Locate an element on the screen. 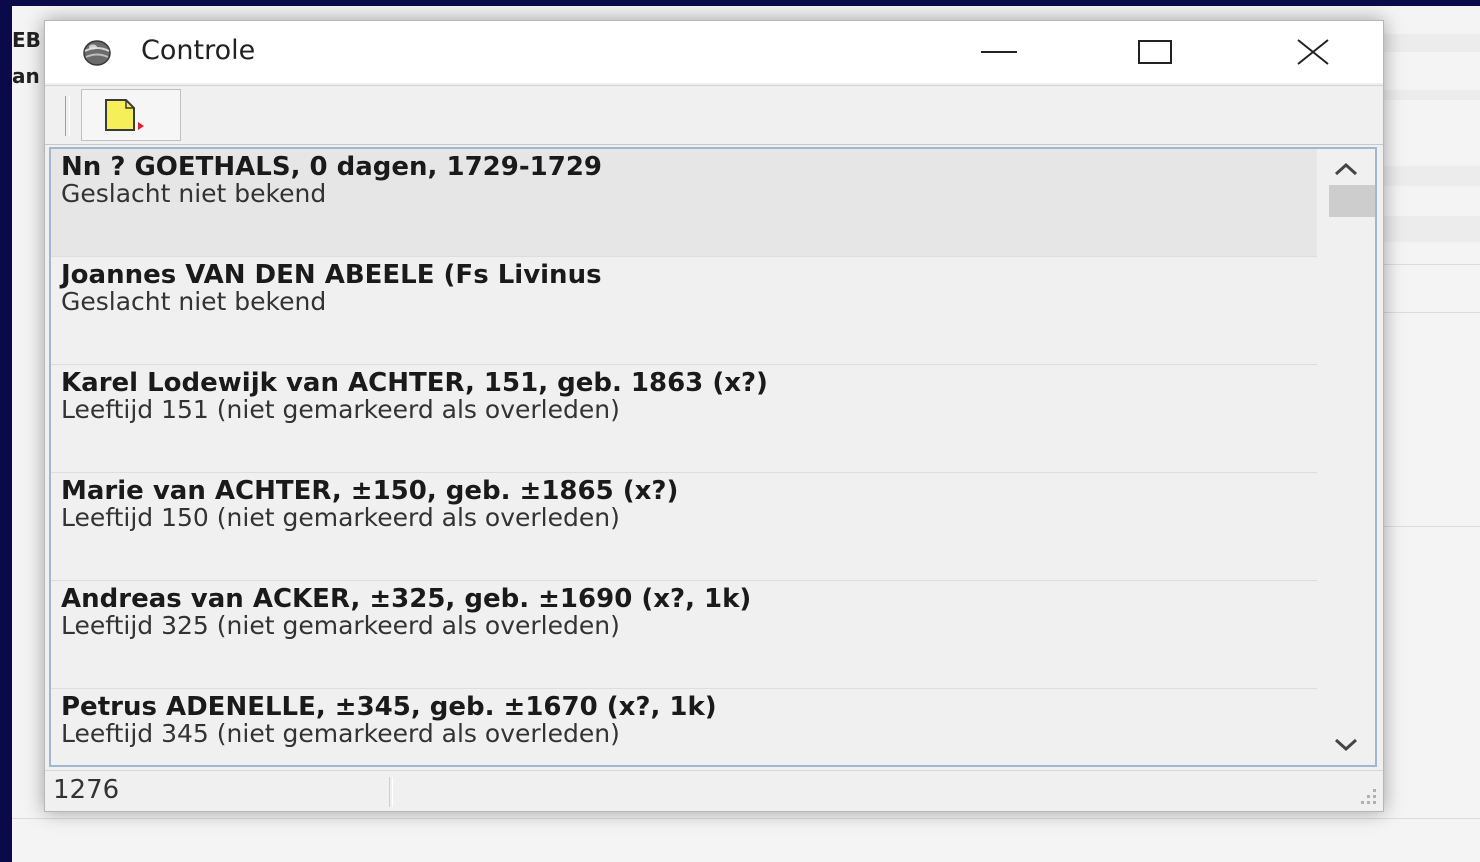 This screenshot has width=1480, height=862. background-text-fragment: EB is located at coordinates (26, 40).